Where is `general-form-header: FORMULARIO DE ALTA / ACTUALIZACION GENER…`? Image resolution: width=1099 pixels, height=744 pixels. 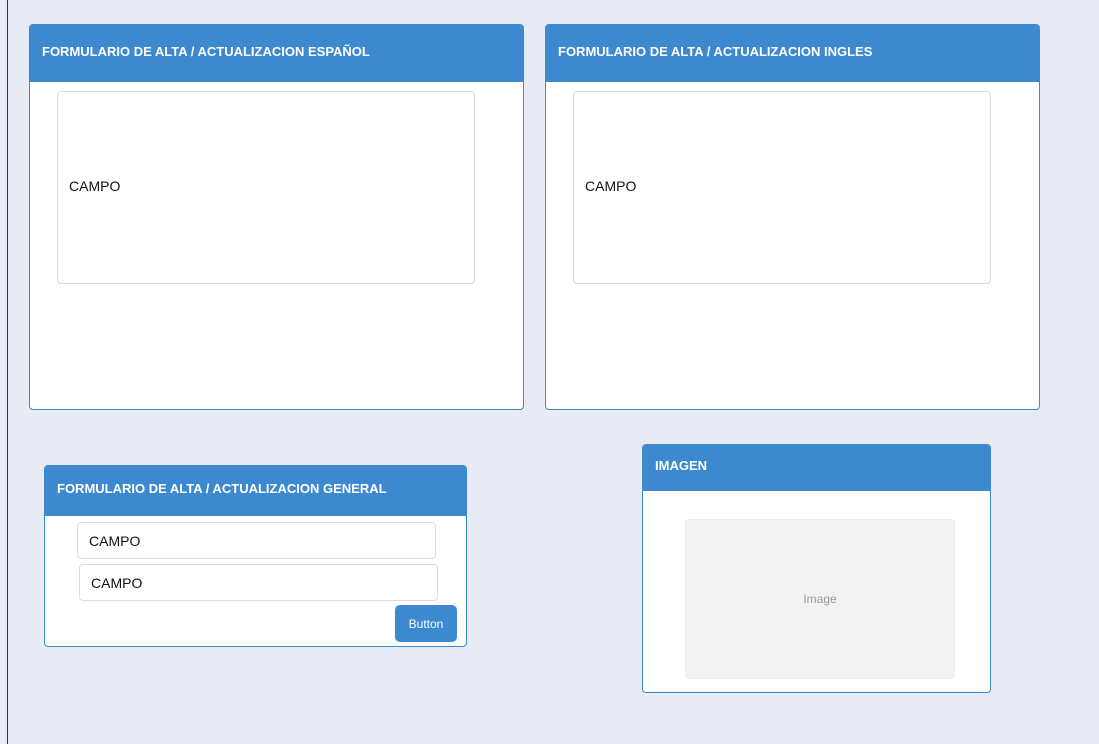
general-form-header: FORMULARIO DE ALTA / ACTUALIZACION GENER… is located at coordinates (255, 491).